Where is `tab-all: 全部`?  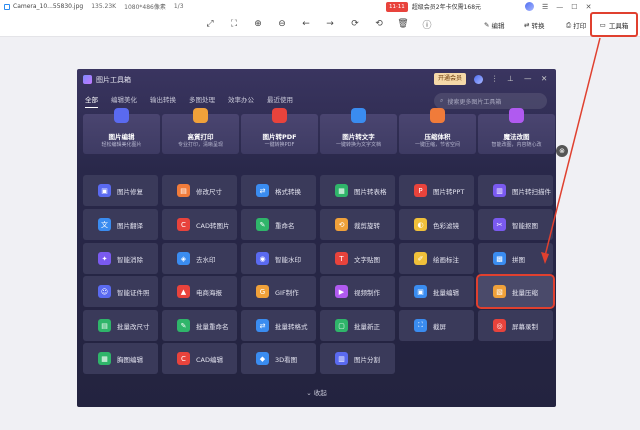
tab-all: 全部 is located at coordinates (91, 100).